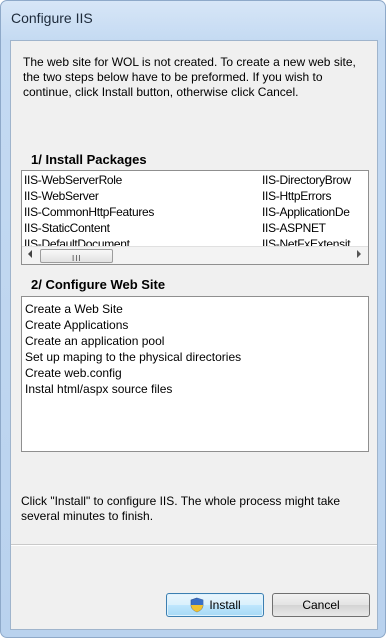 Image resolution: width=386 pixels, height=638 pixels. Describe the element at coordinates (194, 545) in the screenshot. I see `footer-divider` at that location.